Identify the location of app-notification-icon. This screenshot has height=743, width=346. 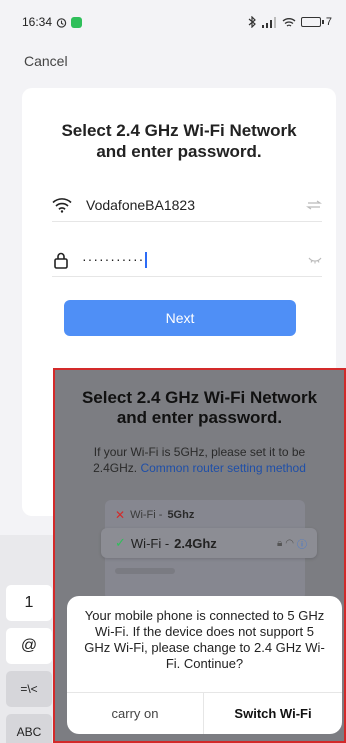
(77, 22).